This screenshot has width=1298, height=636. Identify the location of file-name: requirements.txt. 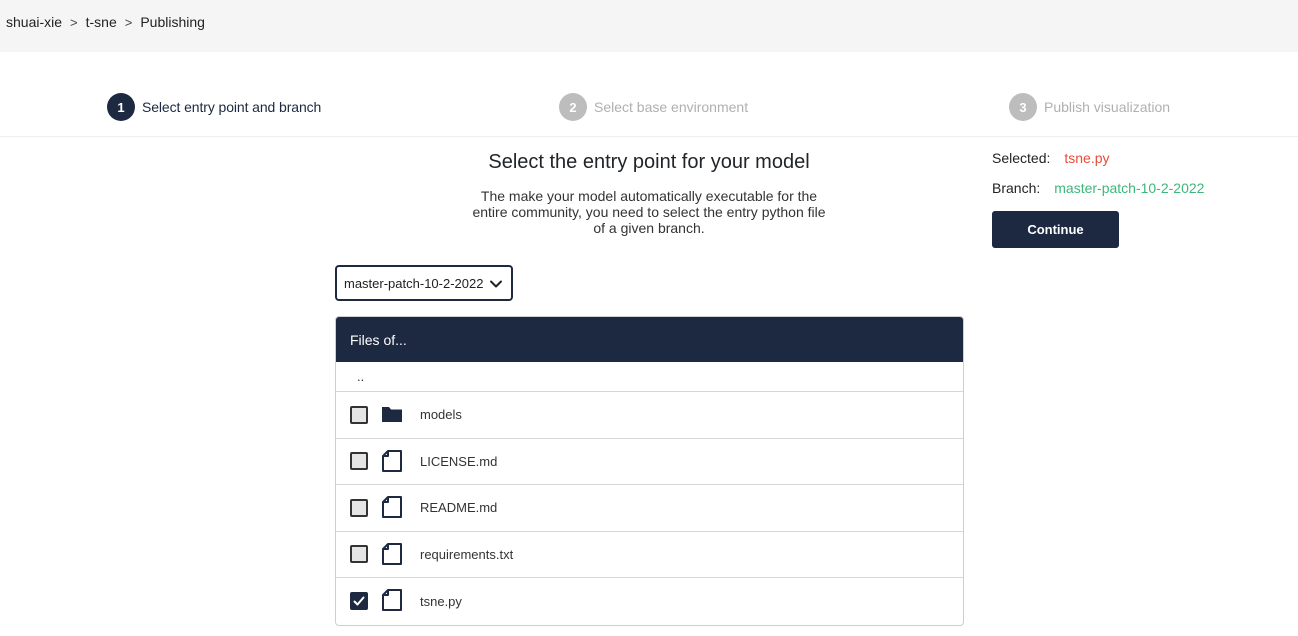
(467, 554).